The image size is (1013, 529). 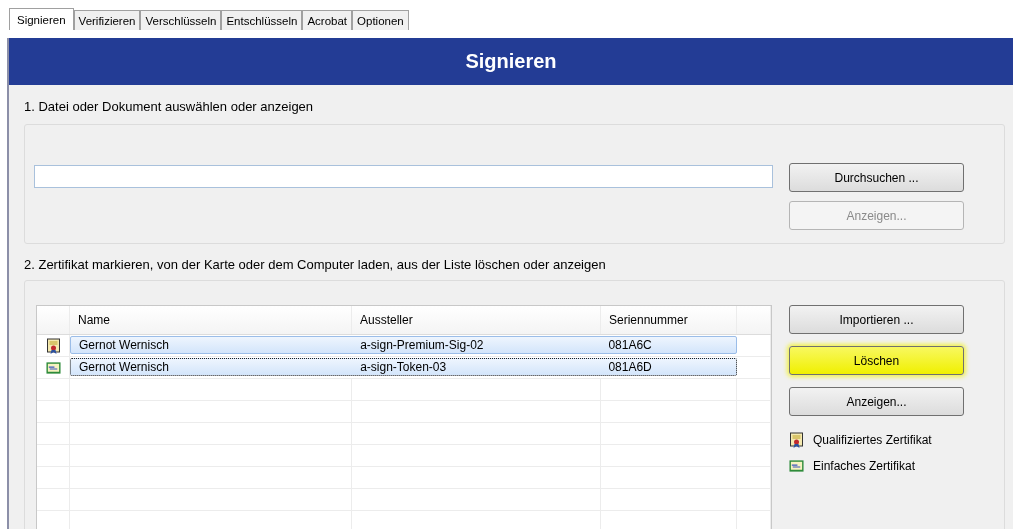 What do you see at coordinates (669, 320) in the screenshot?
I see `column-header: Seriennummer` at bounding box center [669, 320].